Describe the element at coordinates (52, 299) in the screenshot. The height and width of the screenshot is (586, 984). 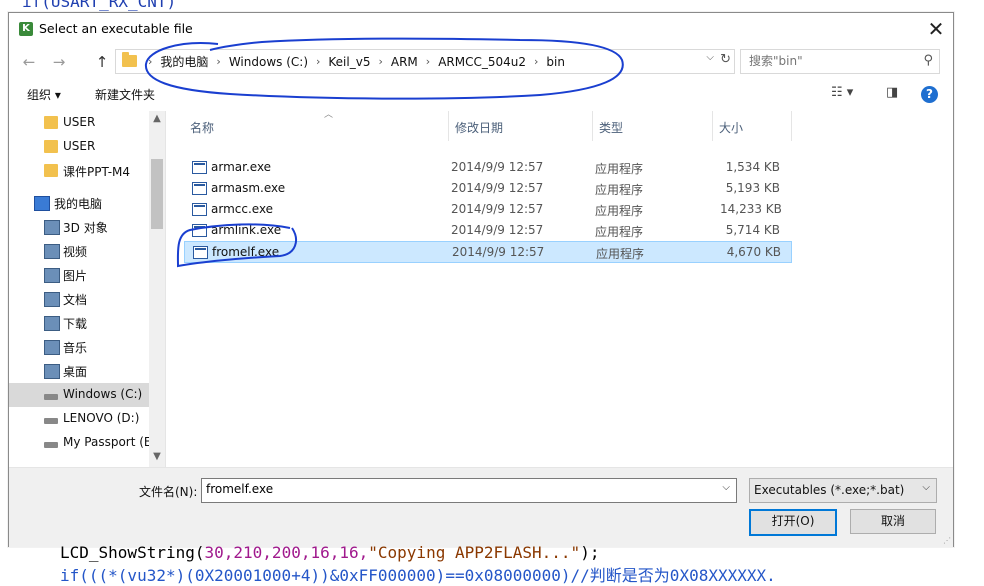
I see `documents-icon` at that location.